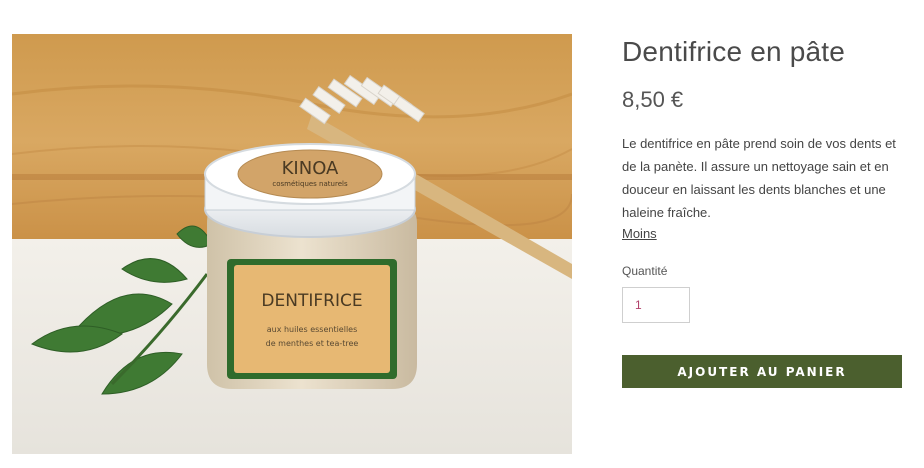  What do you see at coordinates (312, 329) in the screenshot?
I see `jar-label-line1: aux huiles essentielles` at bounding box center [312, 329].